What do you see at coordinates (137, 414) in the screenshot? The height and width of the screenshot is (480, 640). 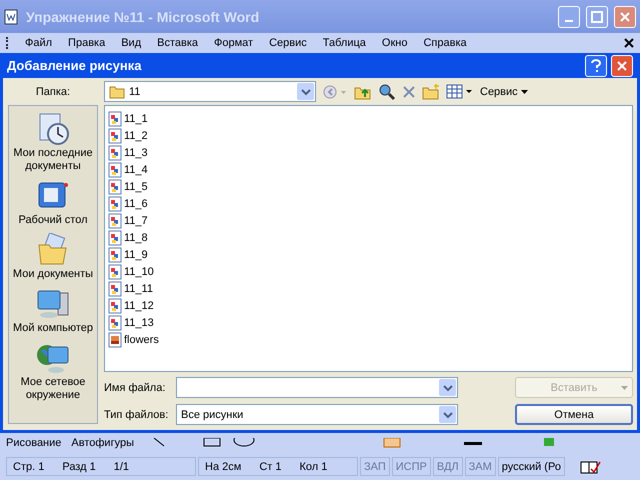 I see `filetype-label: Тип файлов:` at bounding box center [137, 414].